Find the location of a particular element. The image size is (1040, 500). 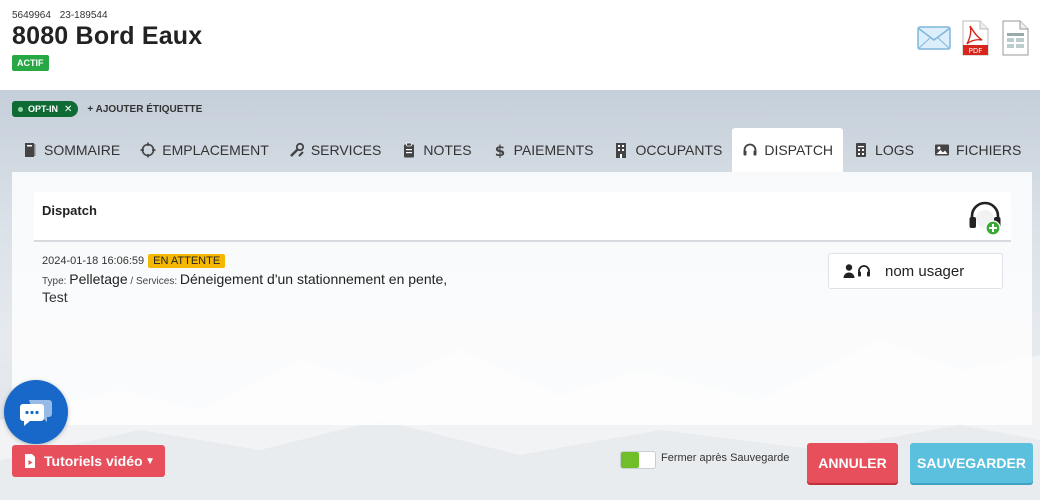

tab-paiements: $ PAIEMENTS is located at coordinates (543, 150).